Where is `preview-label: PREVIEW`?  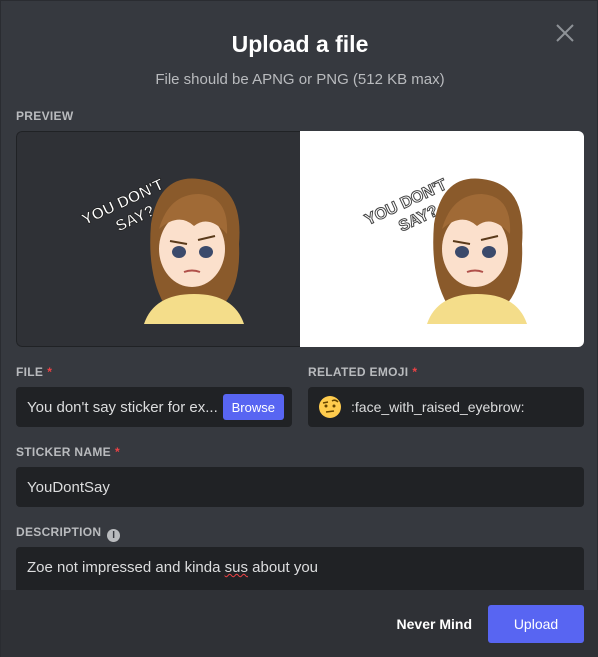 preview-label: PREVIEW is located at coordinates (45, 116).